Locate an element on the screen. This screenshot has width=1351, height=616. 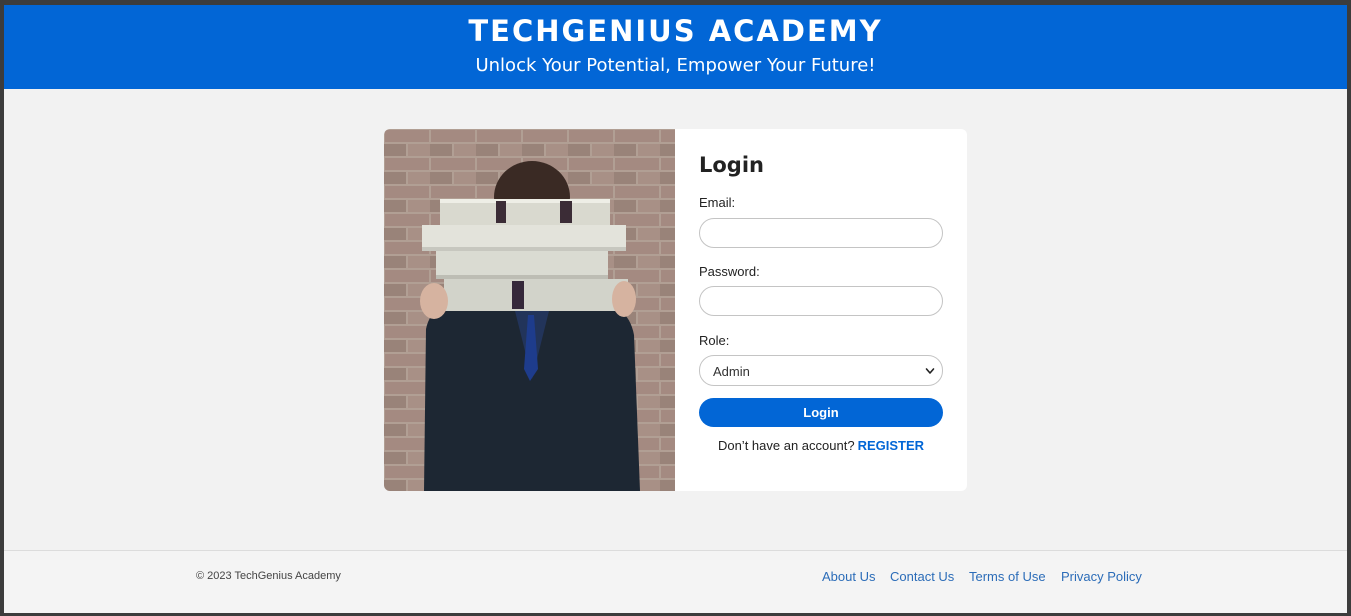
password-input is located at coordinates (821, 301).